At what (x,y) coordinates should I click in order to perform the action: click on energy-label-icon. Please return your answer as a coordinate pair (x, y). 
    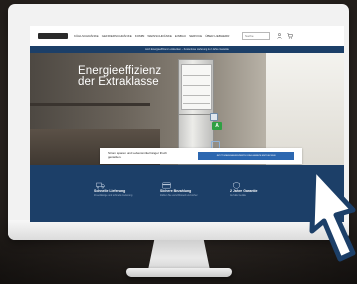
    Looking at the image, I should click on (214, 117).